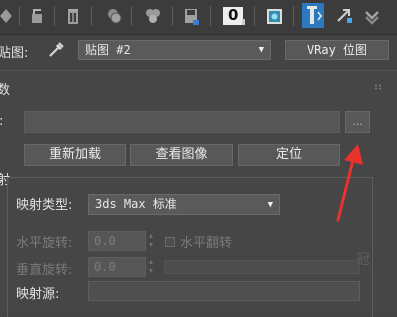  What do you see at coordinates (262, 267) in the screenshot?
I see `vertical-rotation-slider-track` at bounding box center [262, 267].